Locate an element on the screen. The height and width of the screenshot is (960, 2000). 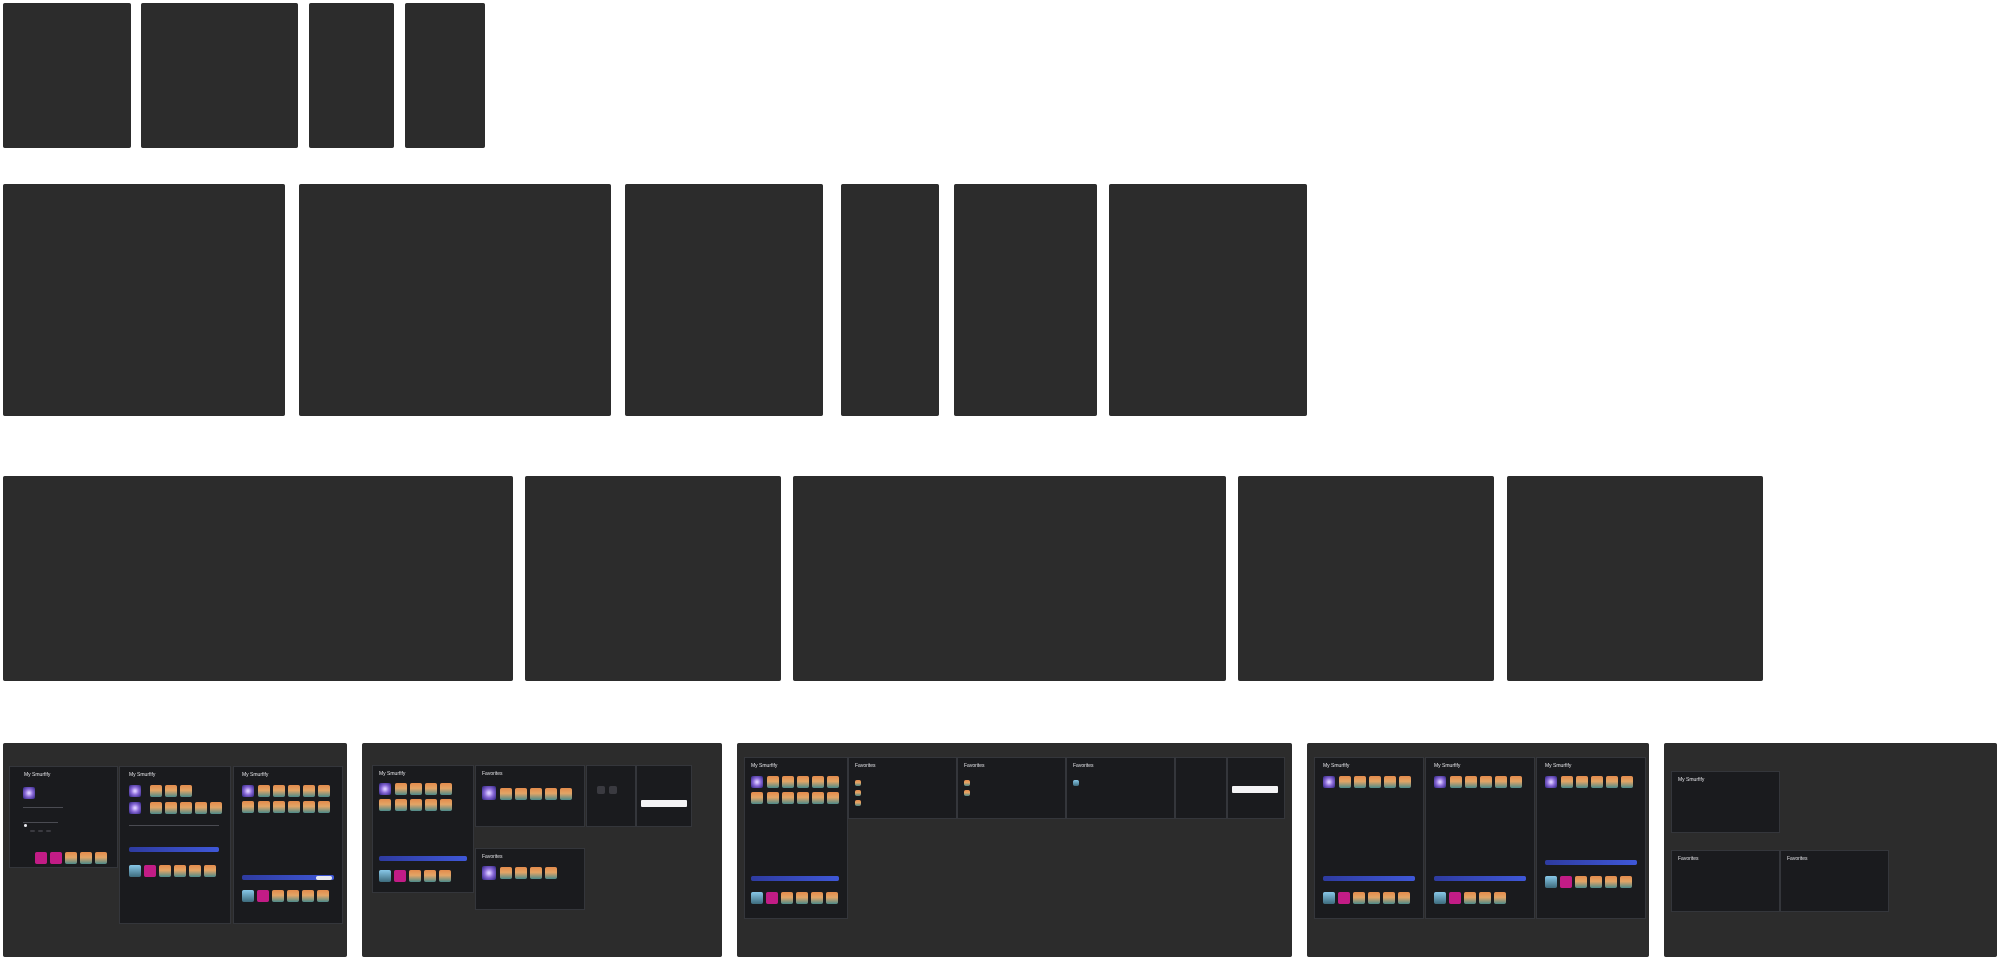
connect-button is located at coordinates (324, 877).